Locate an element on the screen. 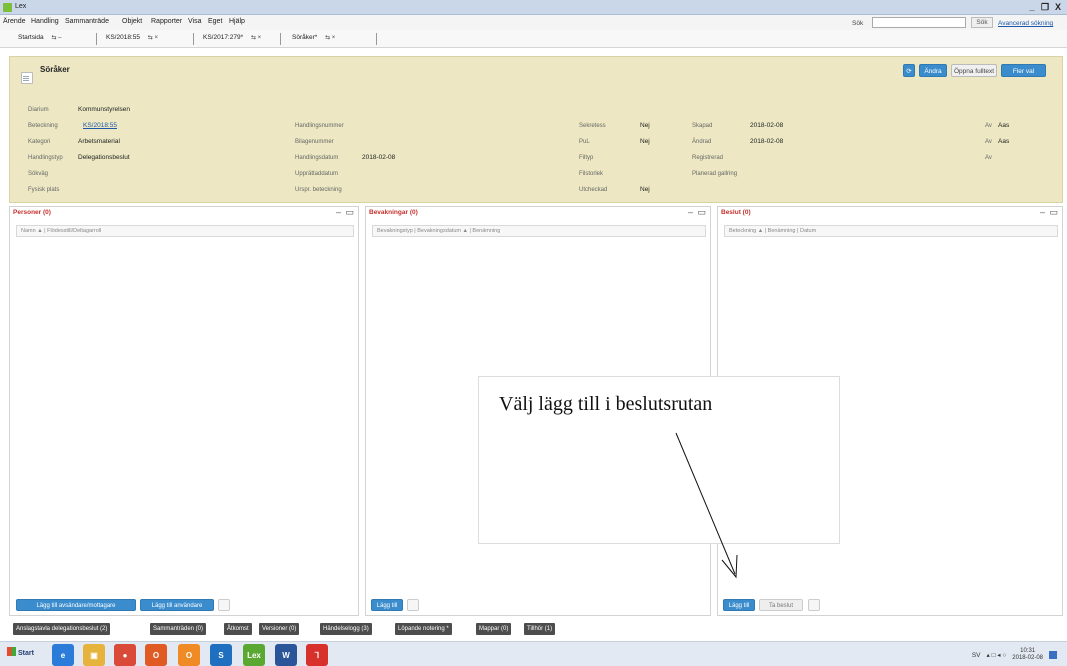 The image size is (1067, 666). windows-flag-icon is located at coordinates (11, 651).